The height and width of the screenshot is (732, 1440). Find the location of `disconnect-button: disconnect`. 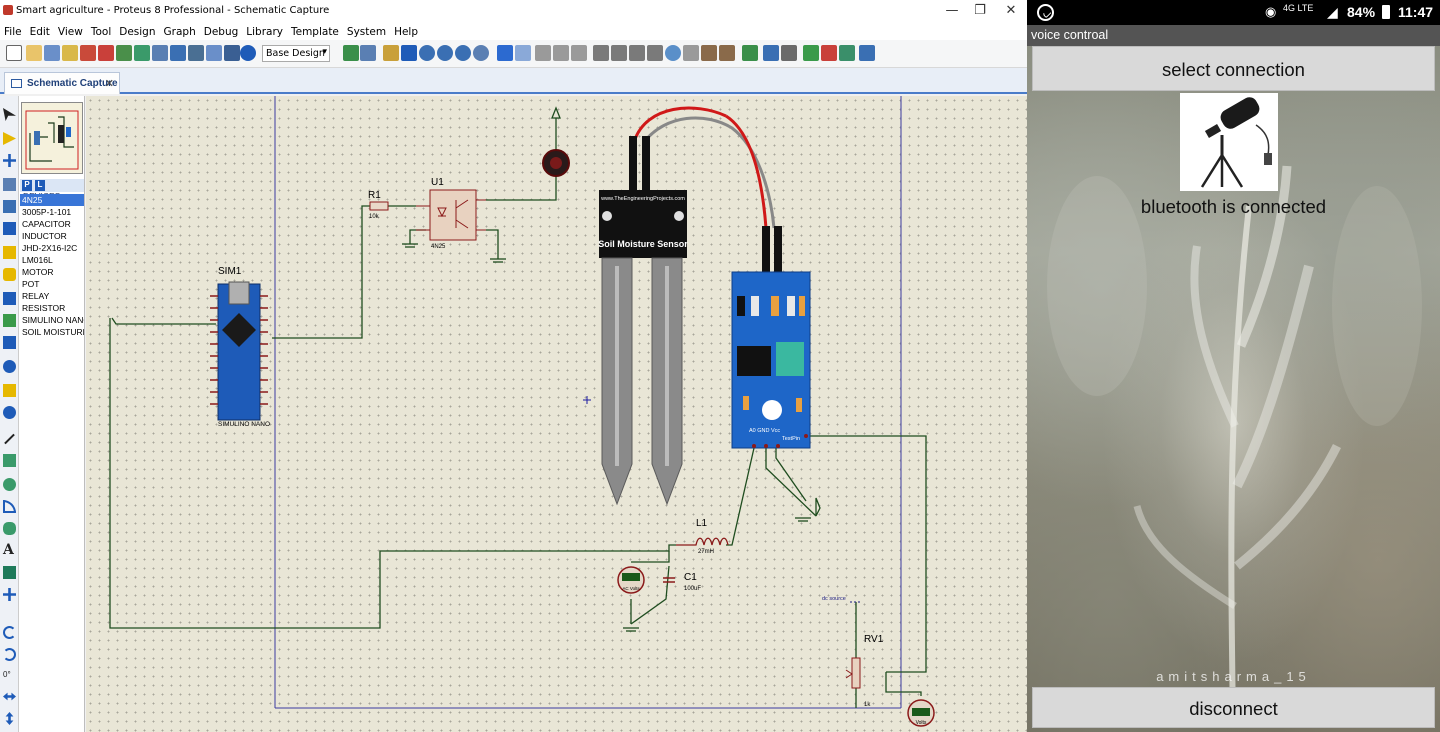

disconnect-button: disconnect is located at coordinates (1233, 707).